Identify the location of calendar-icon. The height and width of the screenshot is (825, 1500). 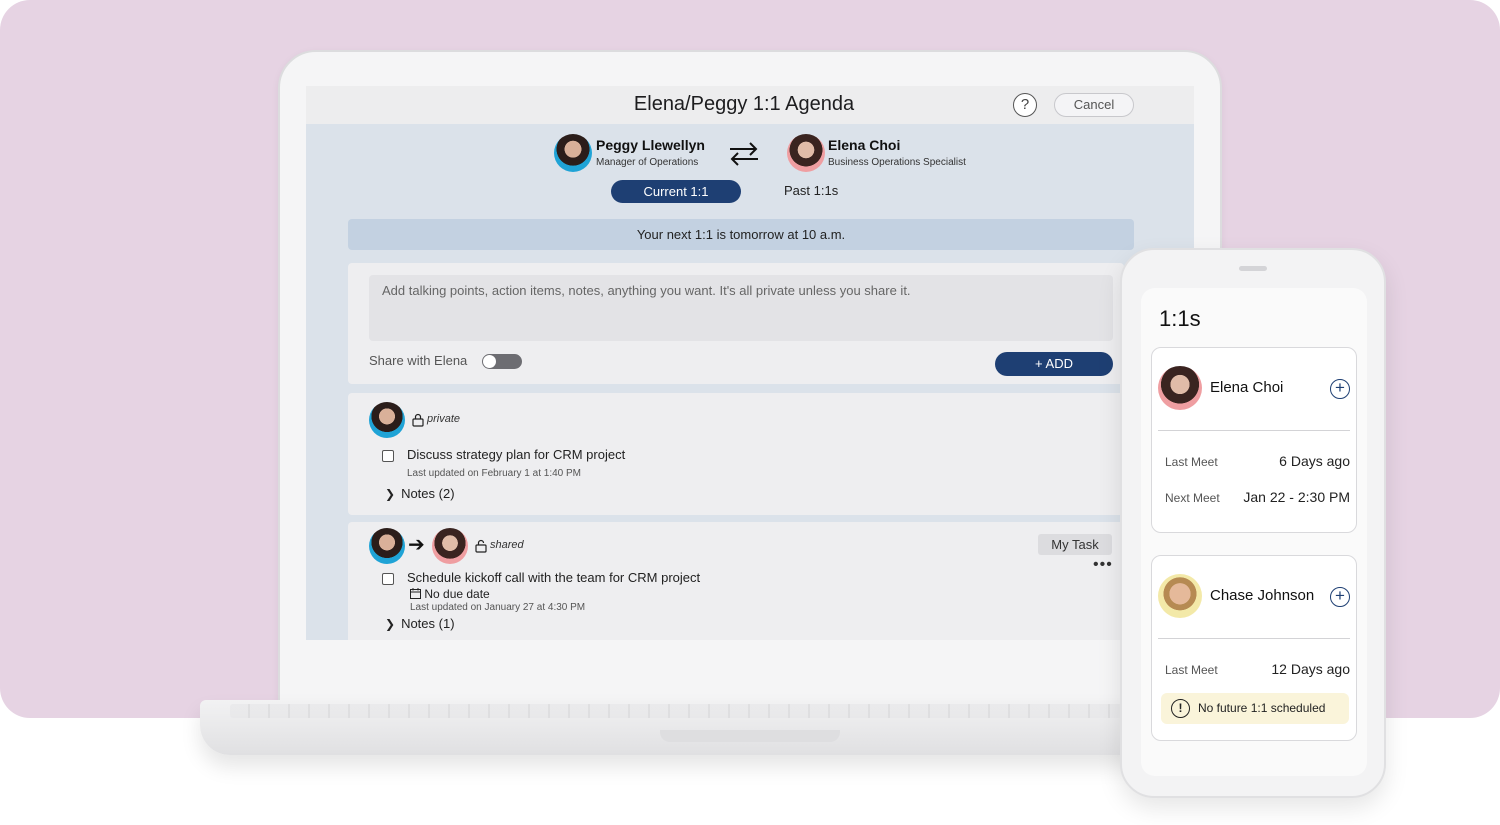
(415, 593).